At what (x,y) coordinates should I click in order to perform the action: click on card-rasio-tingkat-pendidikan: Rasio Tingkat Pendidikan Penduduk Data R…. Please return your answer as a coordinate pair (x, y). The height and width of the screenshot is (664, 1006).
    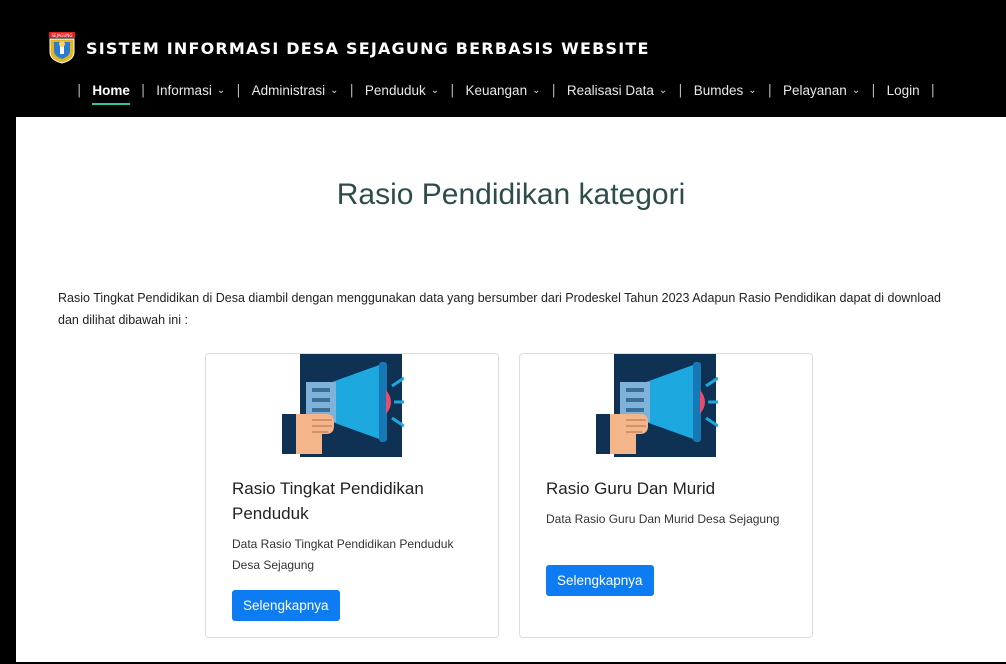
    Looking at the image, I should click on (352, 495).